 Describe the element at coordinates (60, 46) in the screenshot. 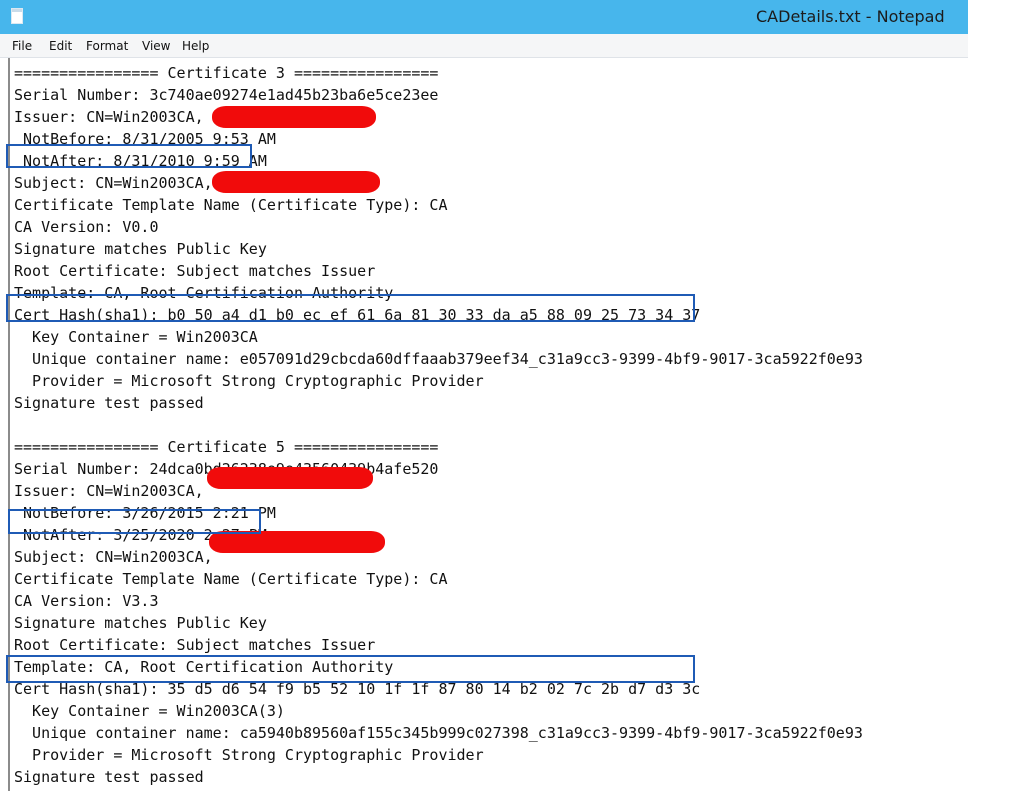

I see `menu-edit: Edit` at that location.